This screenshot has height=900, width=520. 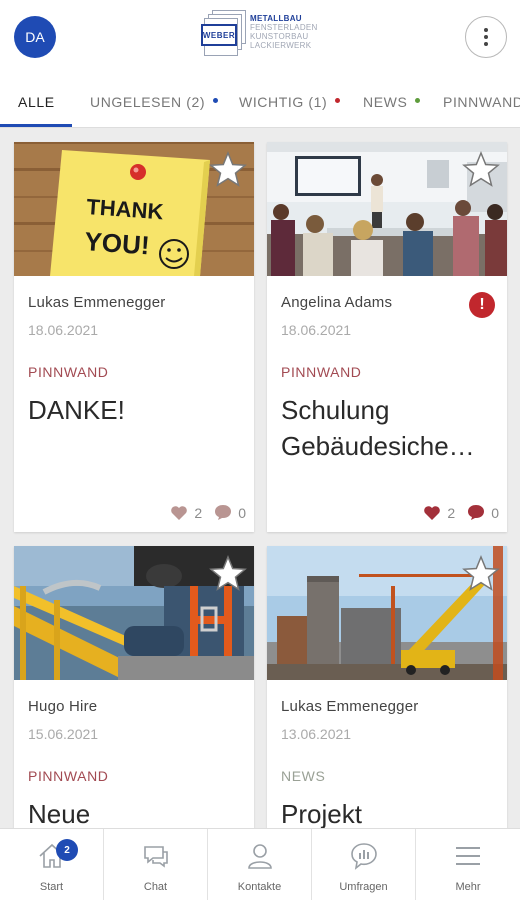 I want to click on unread-dot, so click(x=216, y=100).